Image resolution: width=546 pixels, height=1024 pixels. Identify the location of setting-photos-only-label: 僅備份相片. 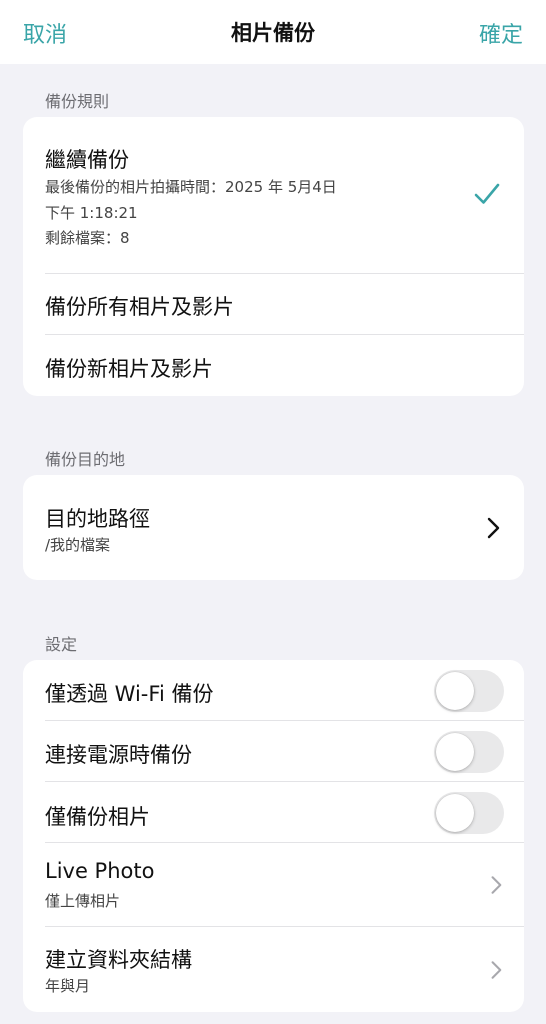
(97, 817).